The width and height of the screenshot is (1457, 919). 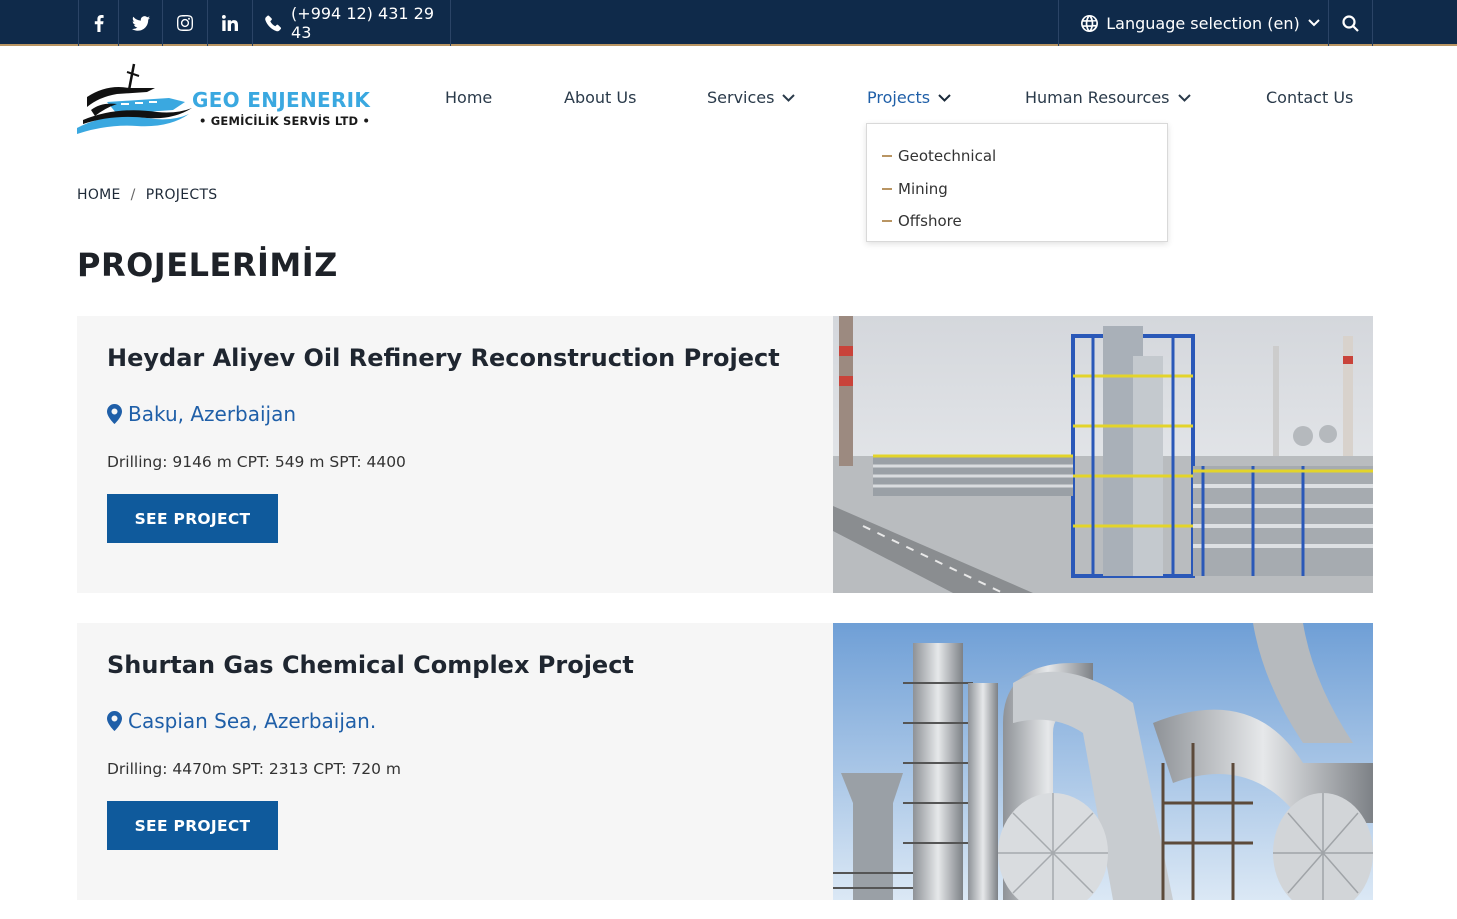 I want to click on breadcrumb-current: PROJECTS, so click(x=181, y=195).